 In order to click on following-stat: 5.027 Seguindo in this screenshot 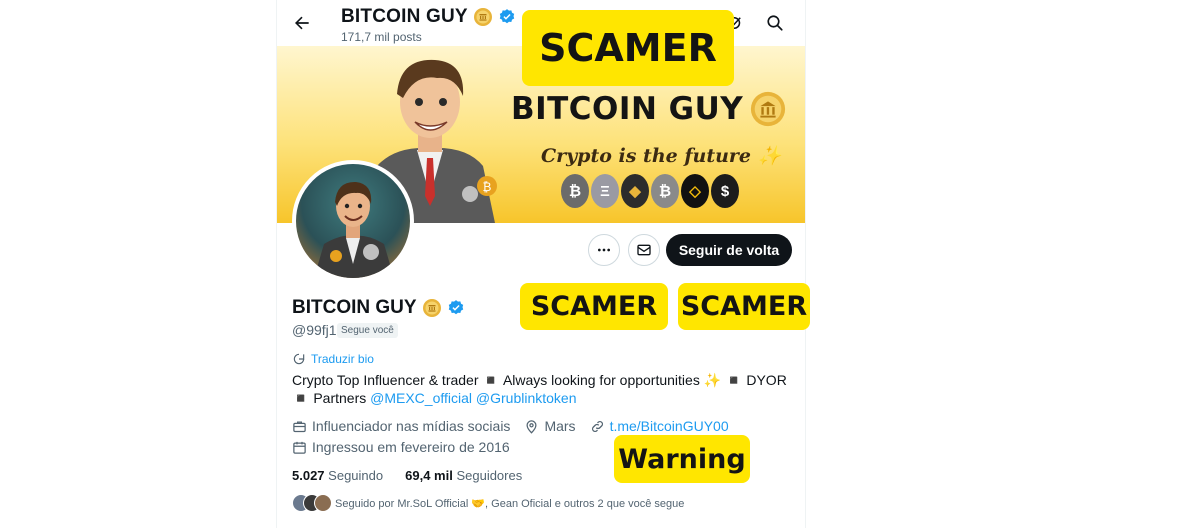, I will do `click(337, 475)`.